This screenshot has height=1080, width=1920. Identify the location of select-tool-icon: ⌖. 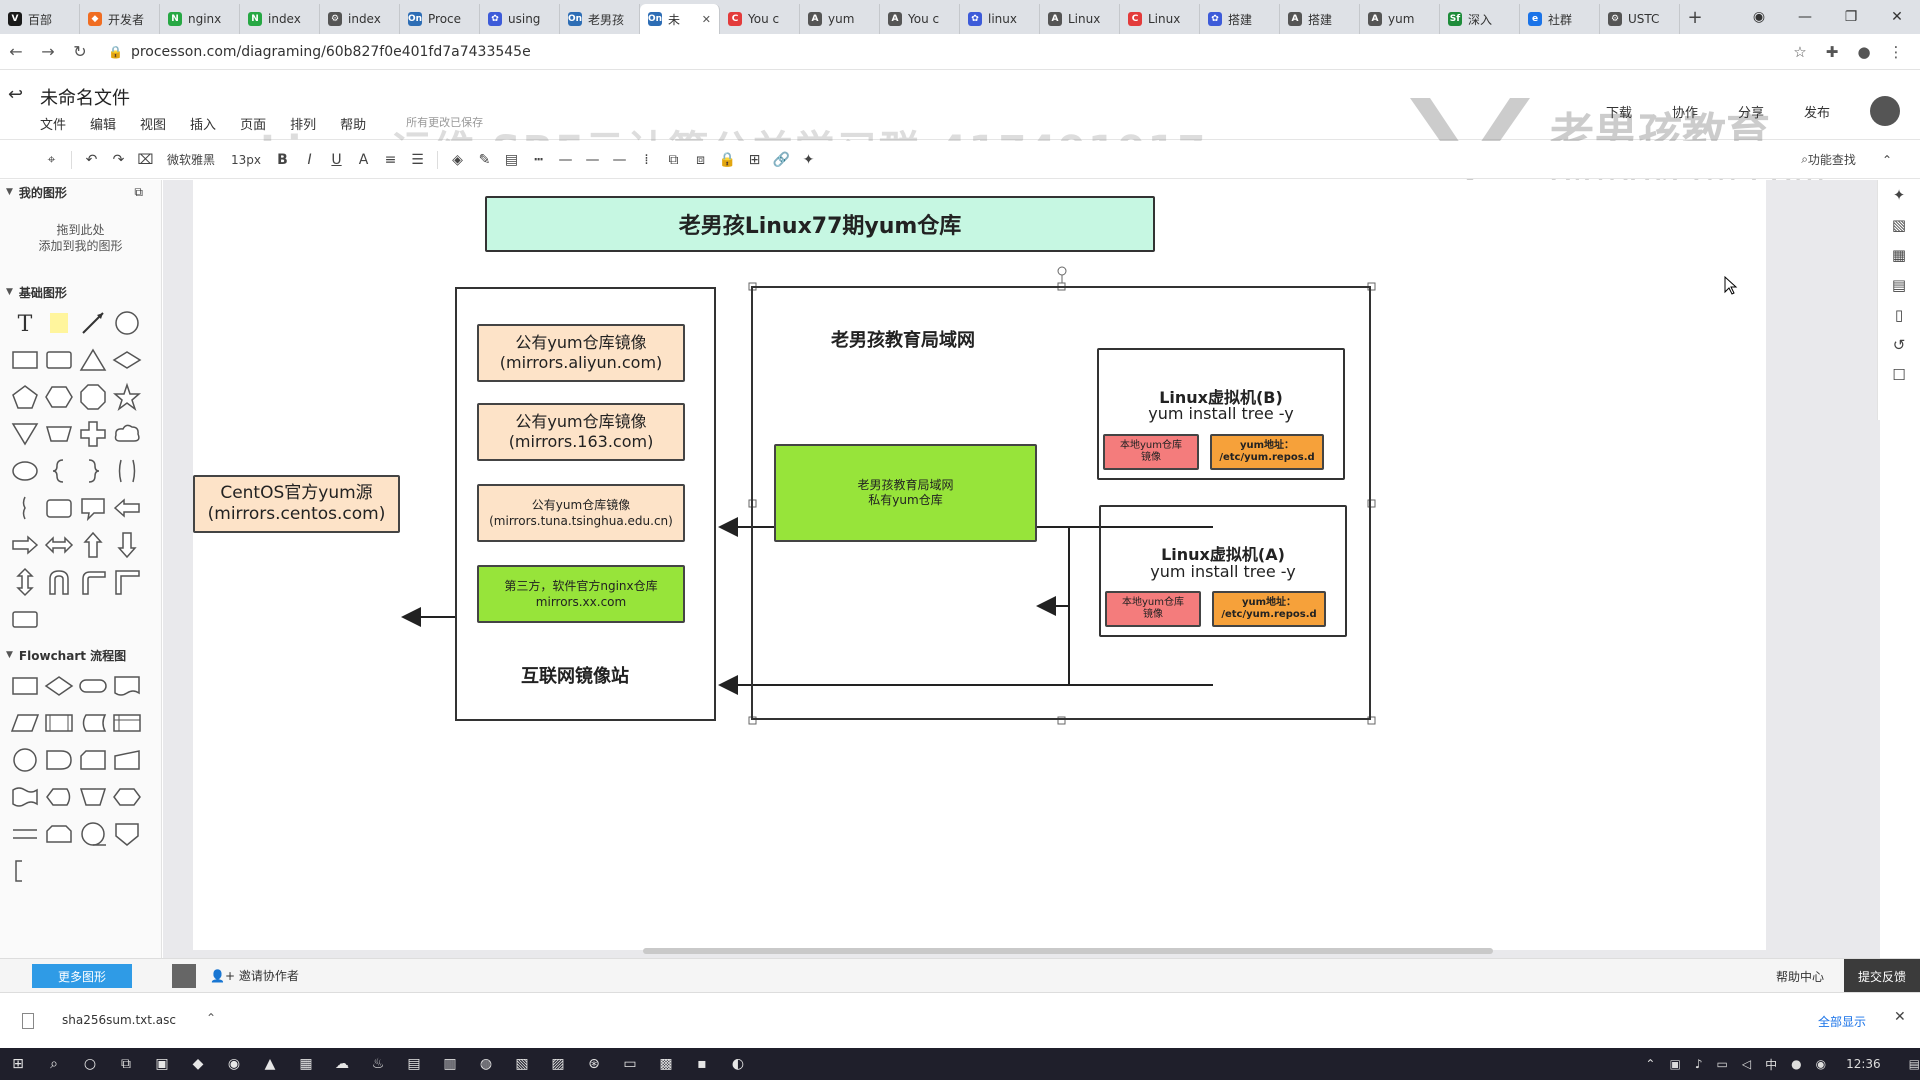
(51, 160).